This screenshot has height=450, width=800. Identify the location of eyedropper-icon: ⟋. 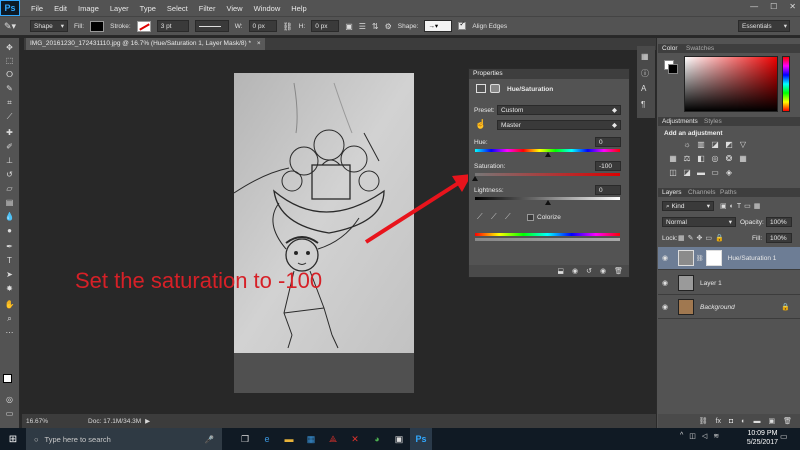
(480, 217).